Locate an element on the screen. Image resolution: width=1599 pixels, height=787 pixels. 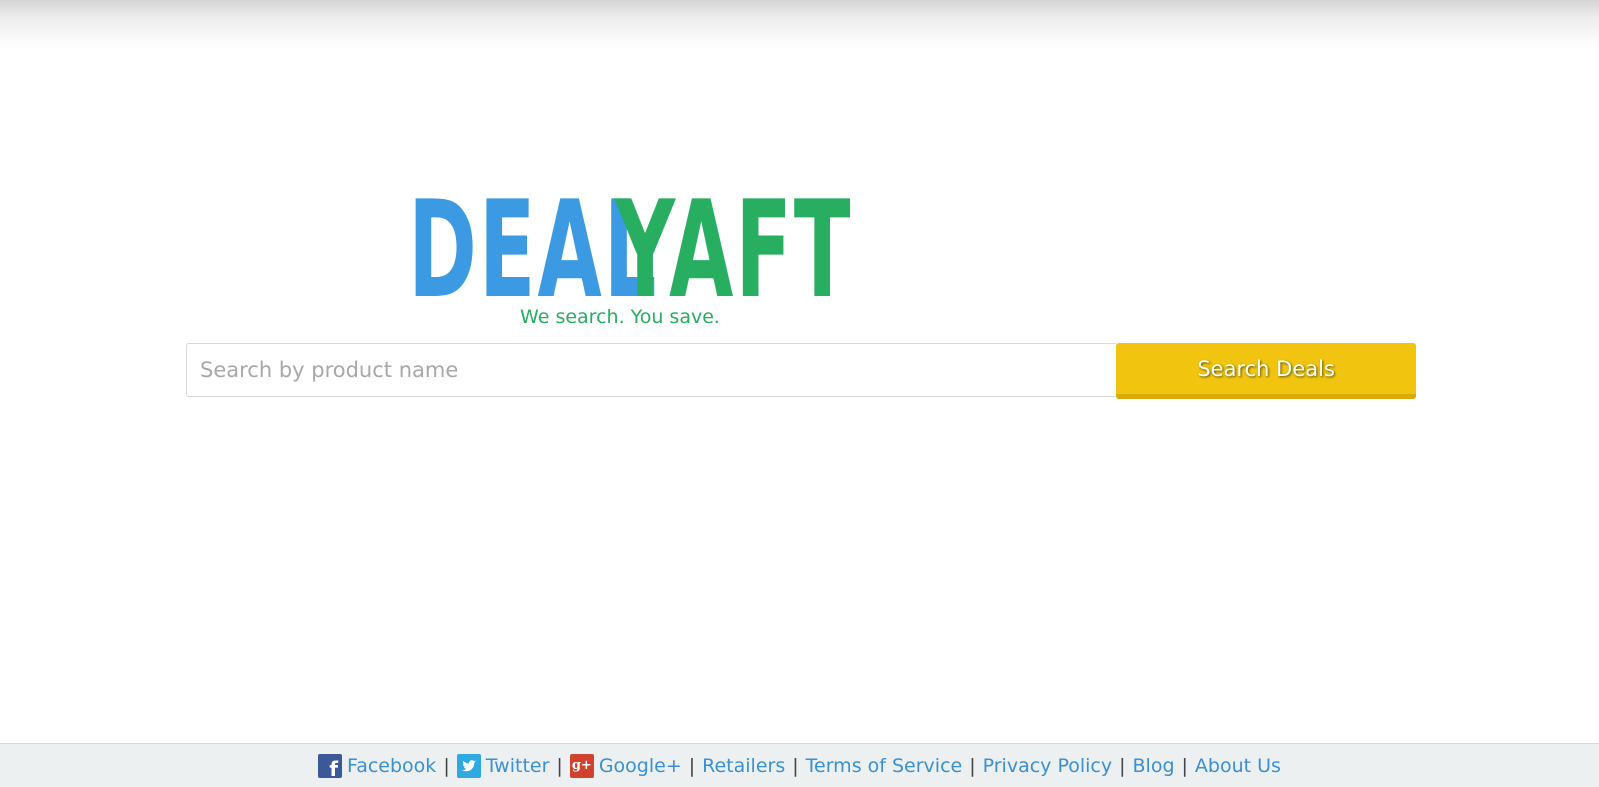
footer-link-blog: Blog is located at coordinates (1154, 766).